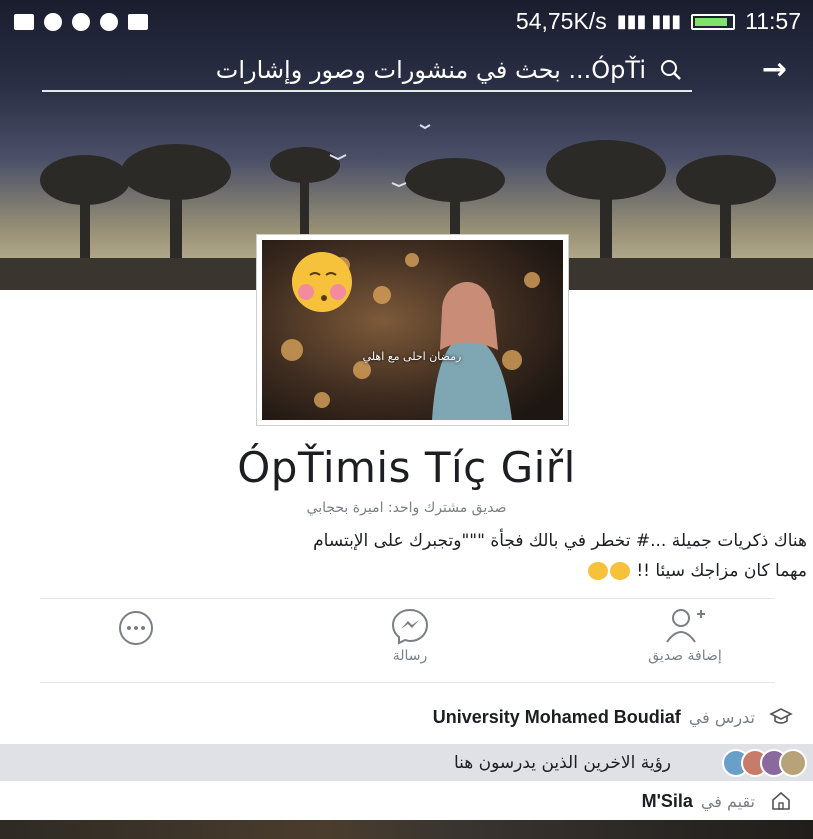 Image resolution: width=813 pixels, height=839 pixels. What do you see at coordinates (406, 762) in the screenshot?
I see `see-classmates-row: رؤية الاخرين الذين يدرسون هنا` at bounding box center [406, 762].